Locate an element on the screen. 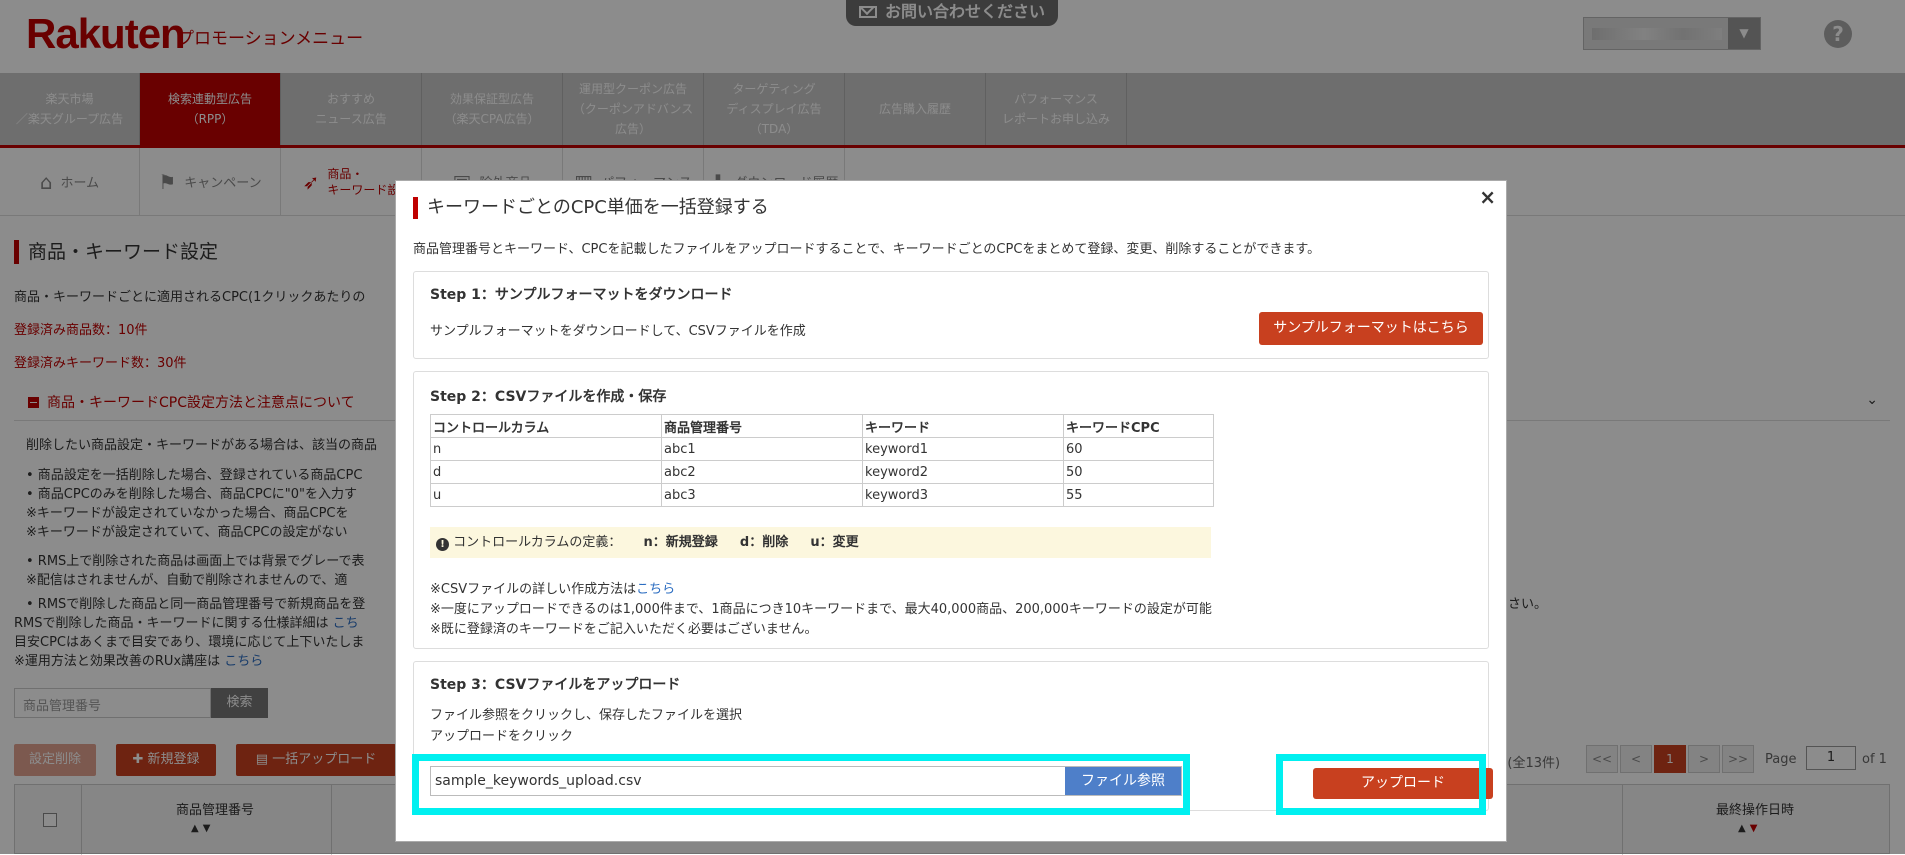 Image resolution: width=1905 pixels, height=855 pixels. control-column-definition: ! コントロールカラムの定義： n：新規登録 d：削除 u：変更 is located at coordinates (820, 542).